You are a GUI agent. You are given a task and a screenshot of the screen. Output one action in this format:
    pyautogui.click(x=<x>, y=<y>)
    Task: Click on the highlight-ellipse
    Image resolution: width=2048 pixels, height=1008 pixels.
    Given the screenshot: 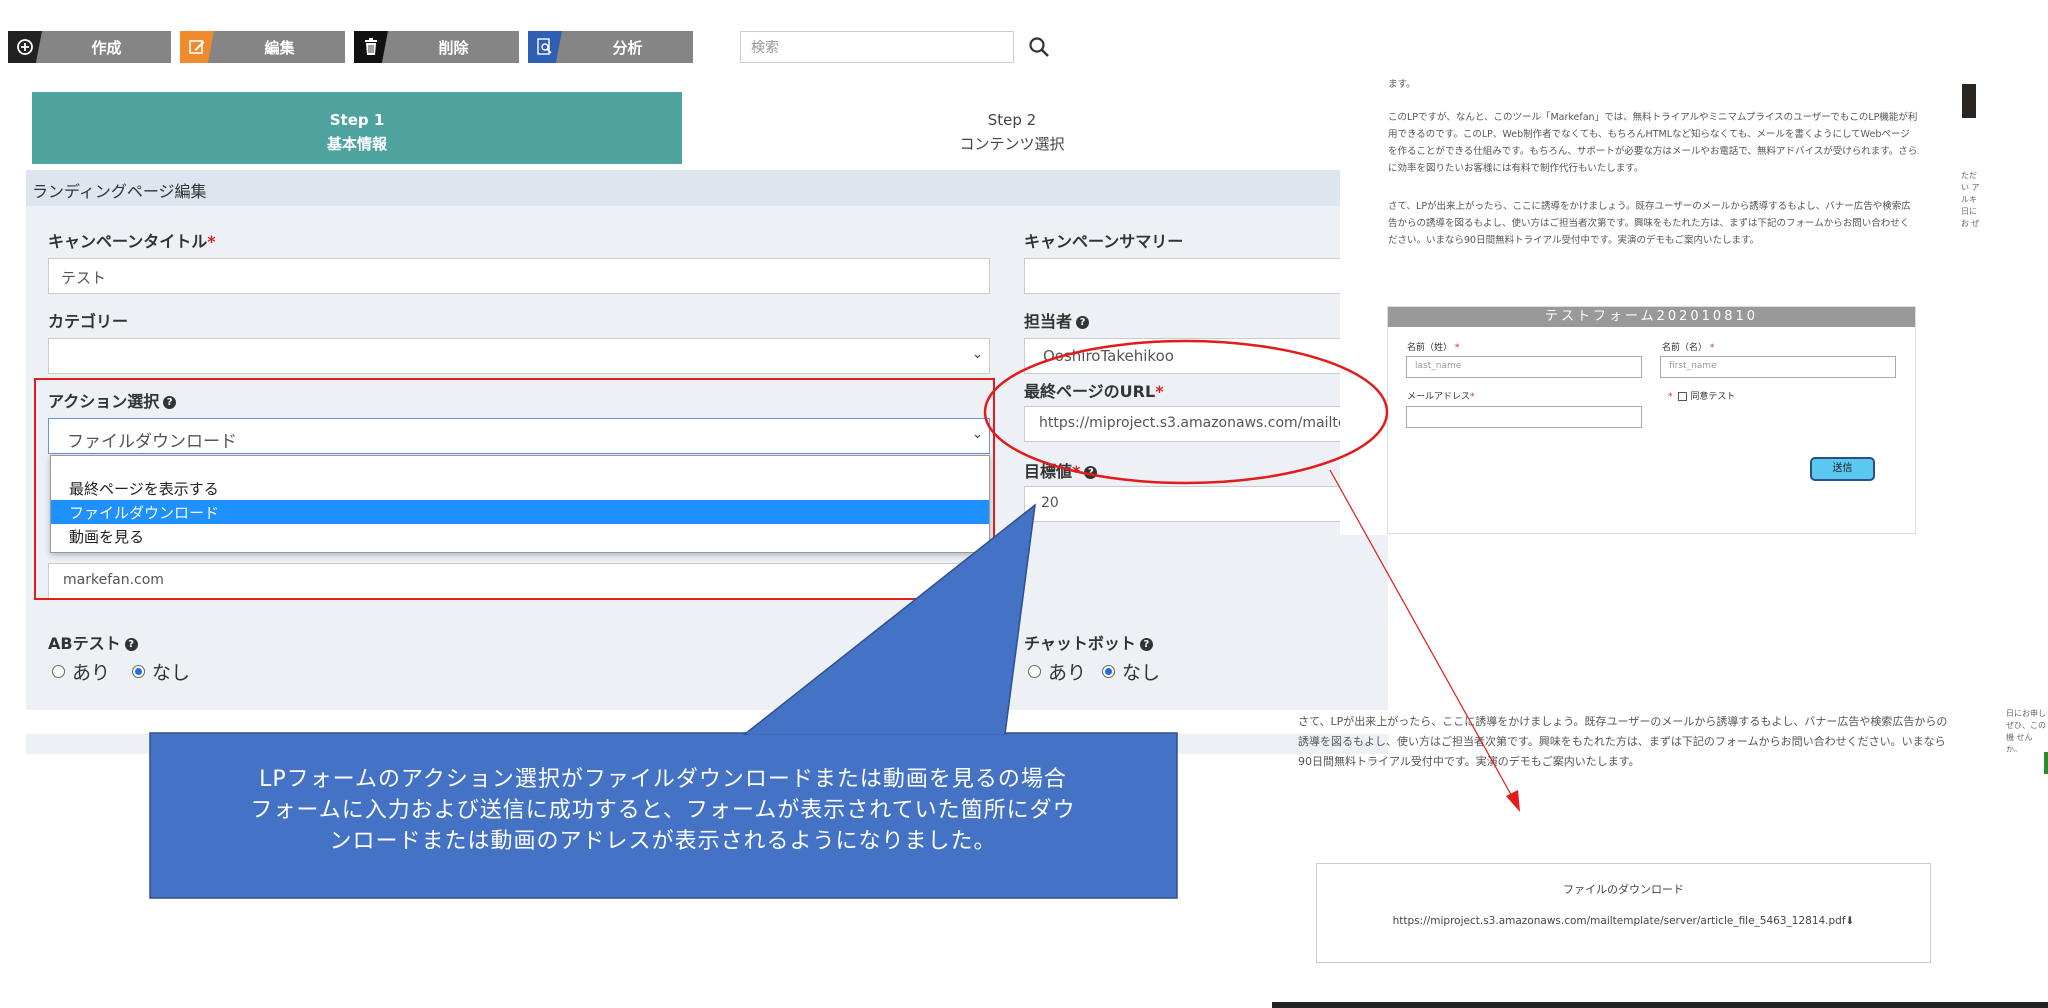 What is the action you would take?
    pyautogui.click(x=1186, y=412)
    